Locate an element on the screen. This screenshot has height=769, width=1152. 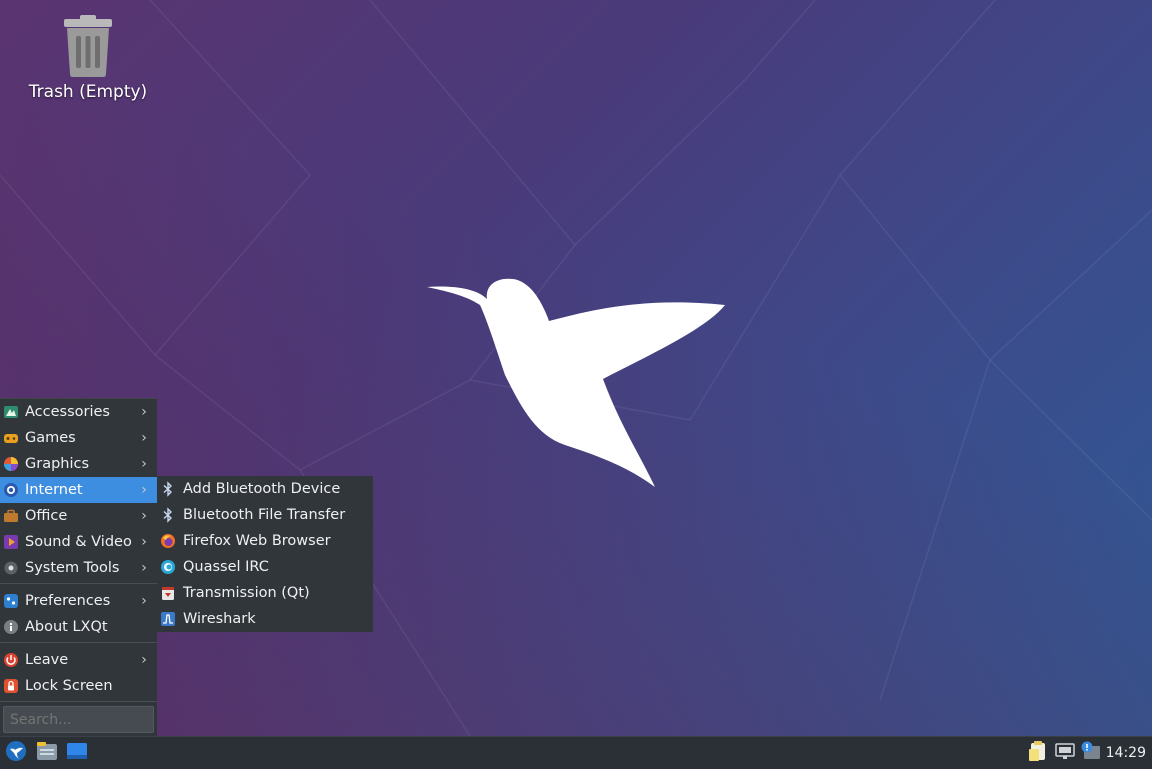
taskbar: 14:29 is located at coordinates (576, 752).